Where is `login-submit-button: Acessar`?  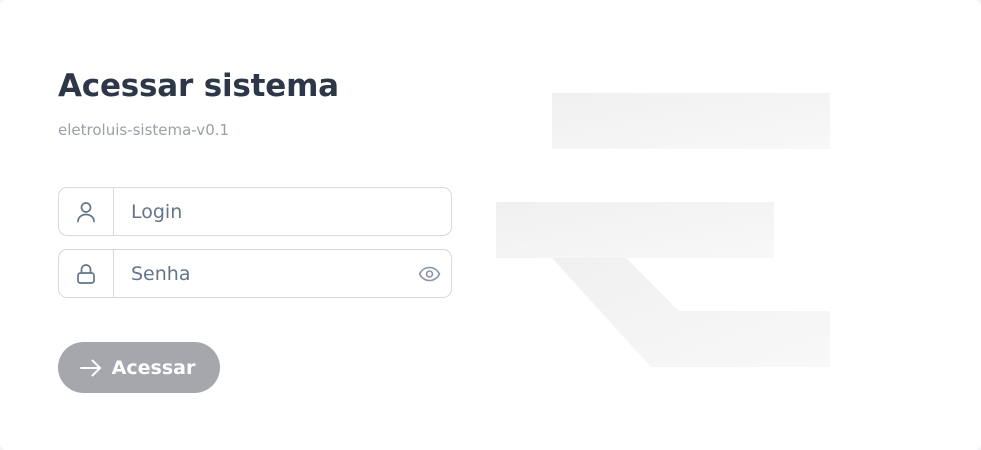 login-submit-button: Acessar is located at coordinates (139, 367).